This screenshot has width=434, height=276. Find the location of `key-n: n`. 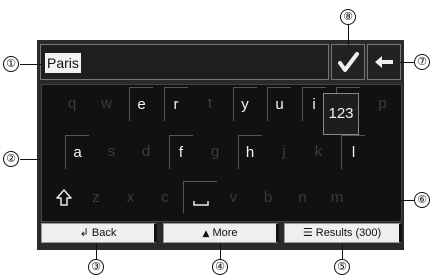

key-n: n is located at coordinates (302, 197).